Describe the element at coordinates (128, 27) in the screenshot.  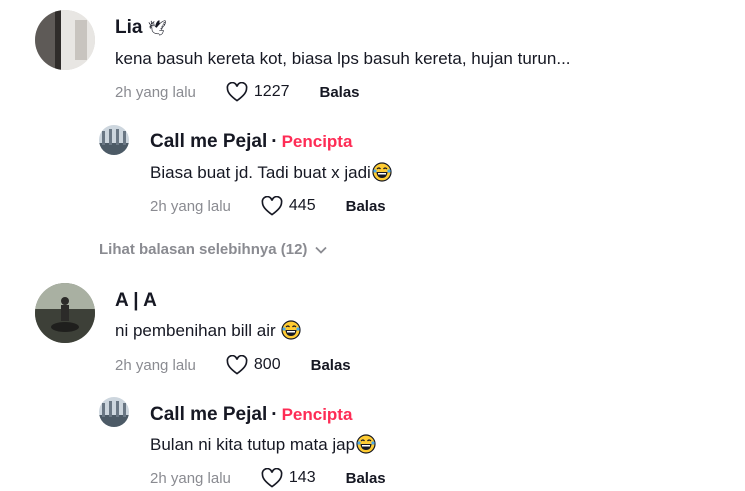
I see `author-name: Lia` at that location.